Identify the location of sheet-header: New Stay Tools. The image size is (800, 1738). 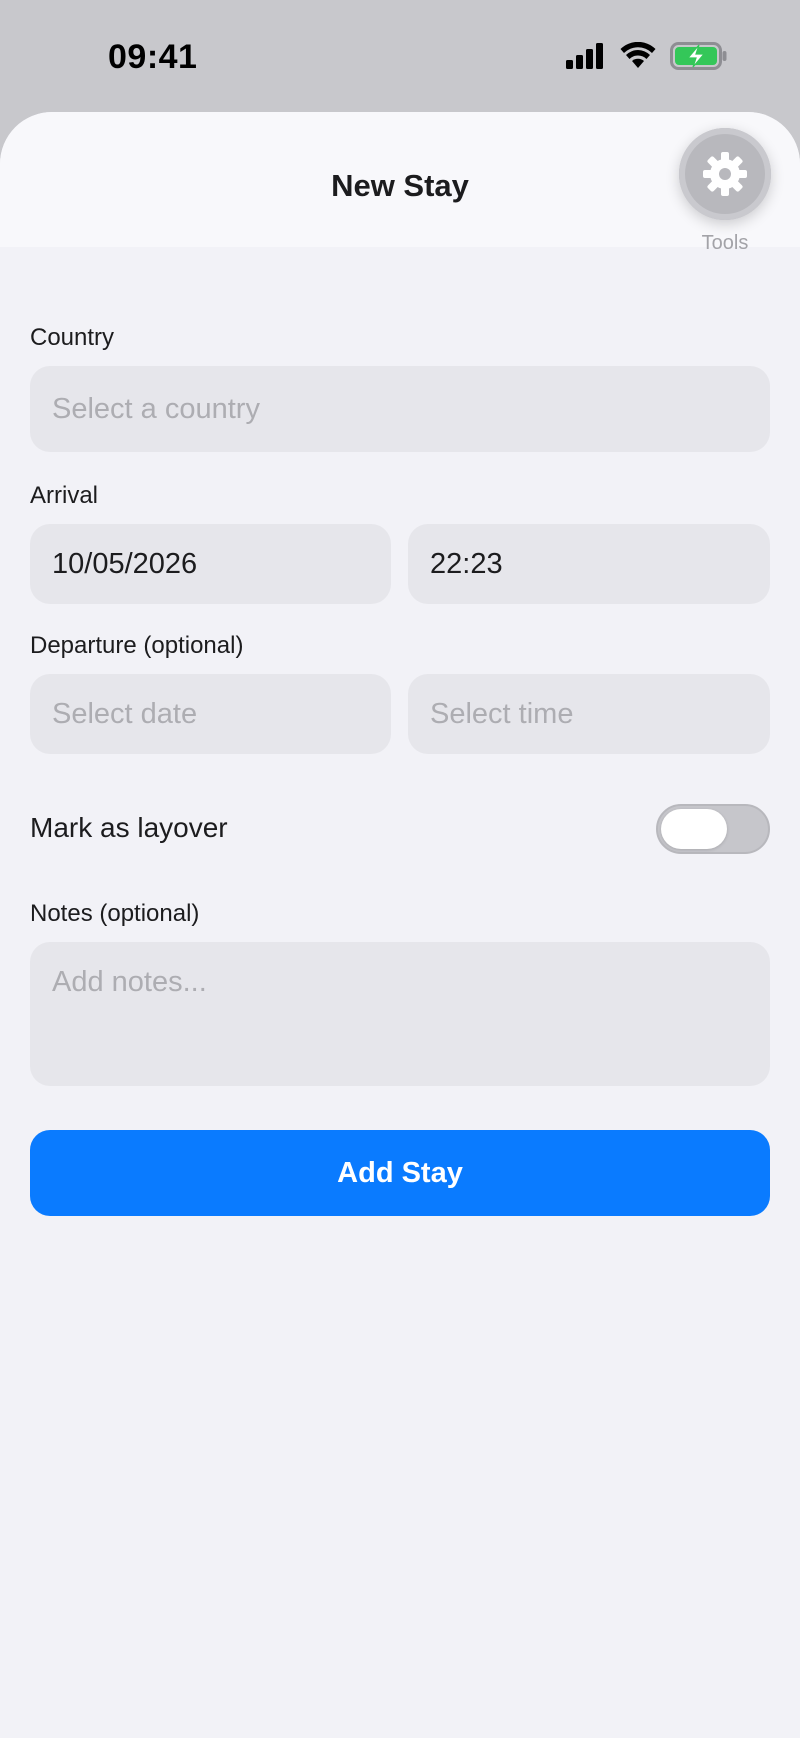
(400, 183).